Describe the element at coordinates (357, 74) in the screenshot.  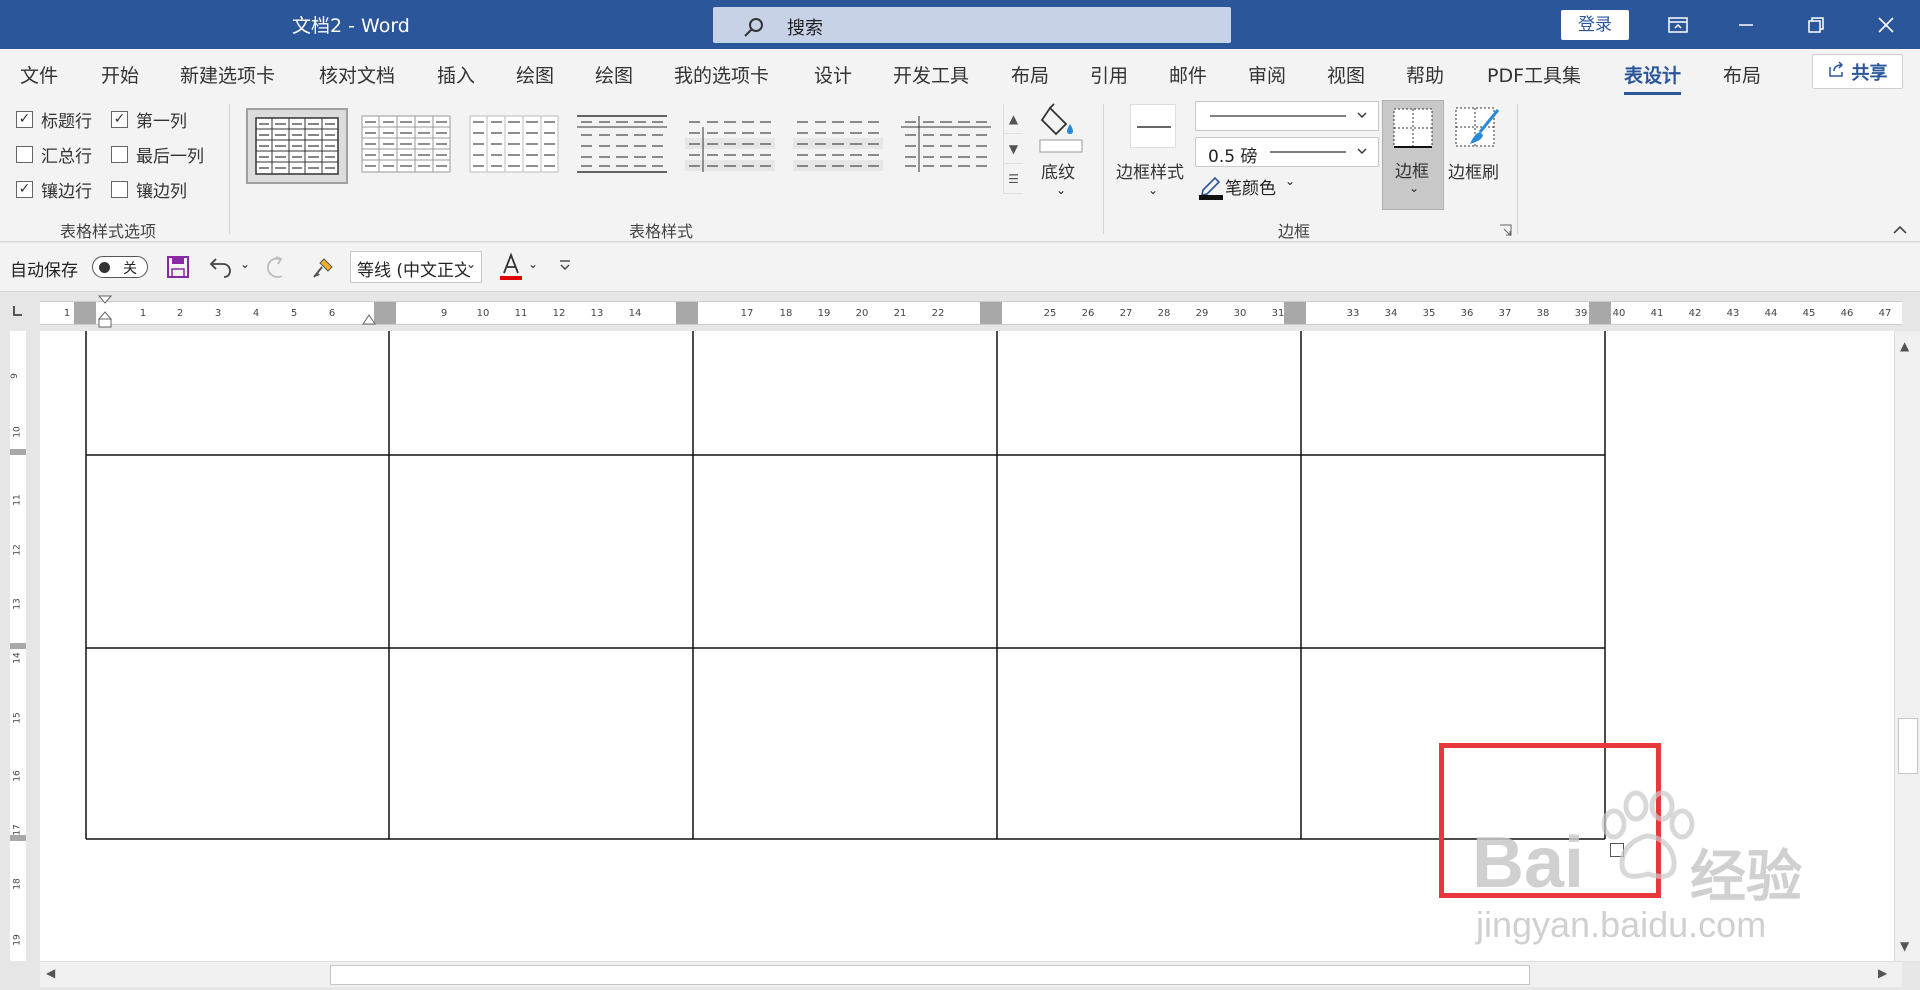
I see `tab-proofing: 核对文档` at that location.